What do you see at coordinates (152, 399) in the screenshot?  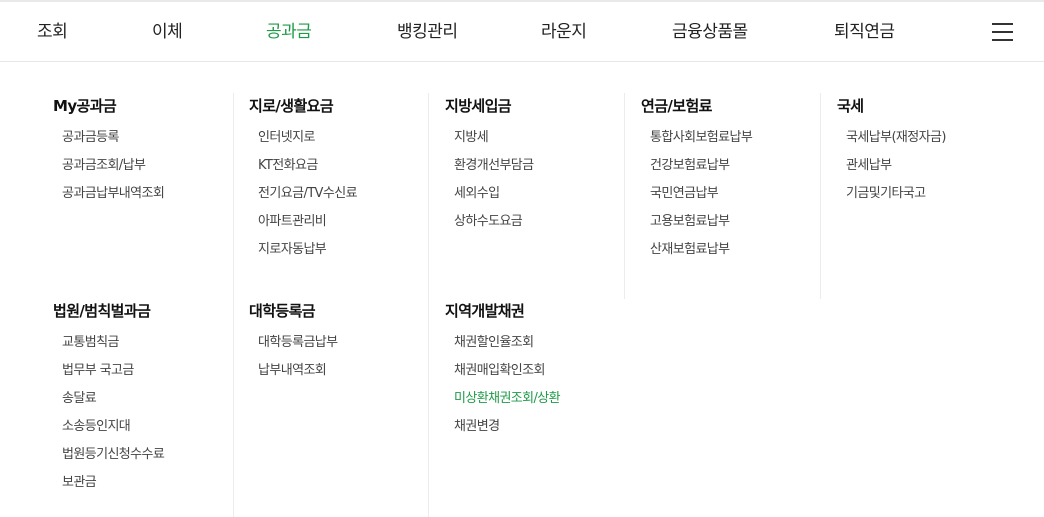 I see `menu-item-service-fee: 송달료` at bounding box center [152, 399].